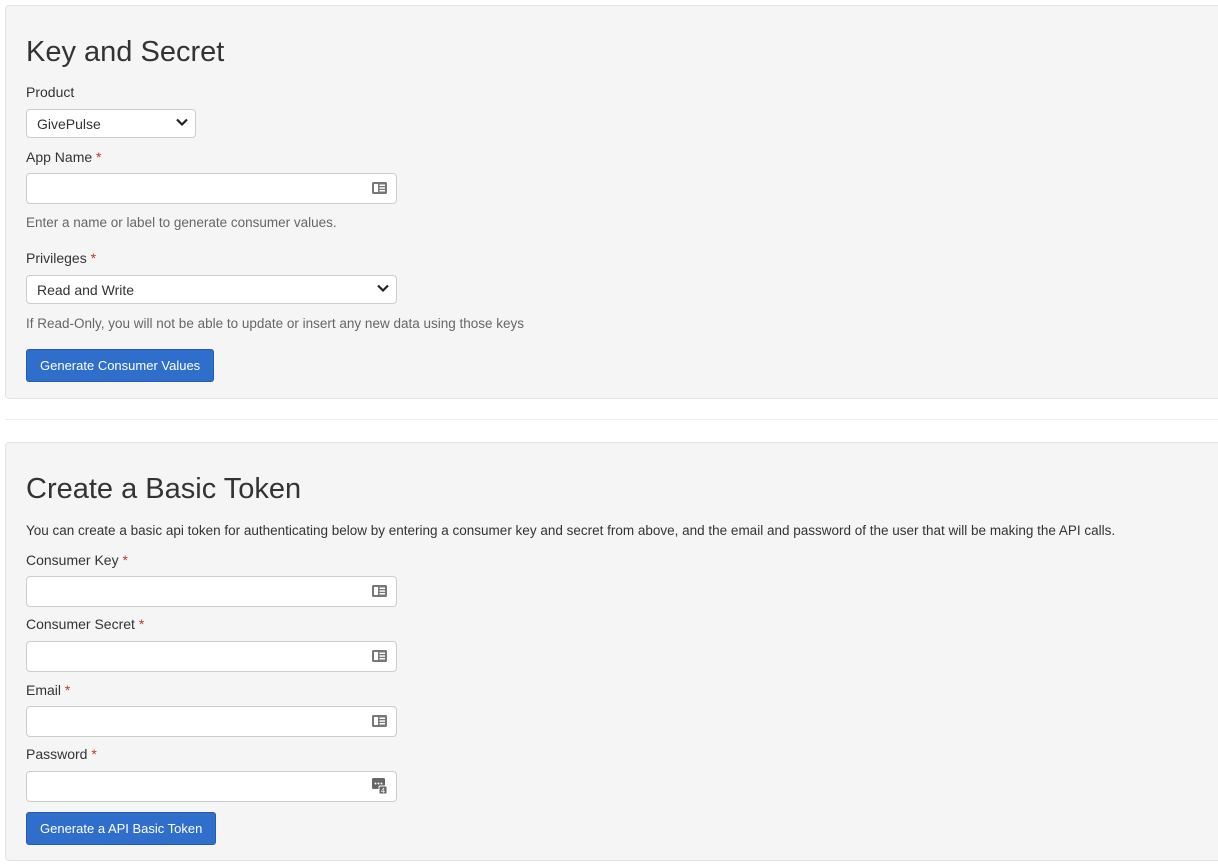 Image resolution: width=1218 pixels, height=864 pixels. What do you see at coordinates (211, 786) in the screenshot?
I see `password-input: 4` at bounding box center [211, 786].